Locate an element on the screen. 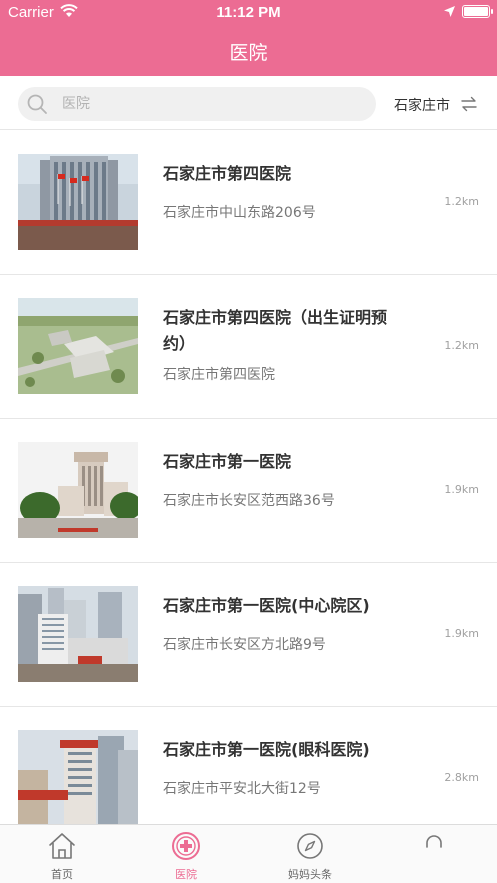 This screenshot has width=497, height=883. hospital-address: 石家庄市平安北大街12号 is located at coordinates (242, 789).